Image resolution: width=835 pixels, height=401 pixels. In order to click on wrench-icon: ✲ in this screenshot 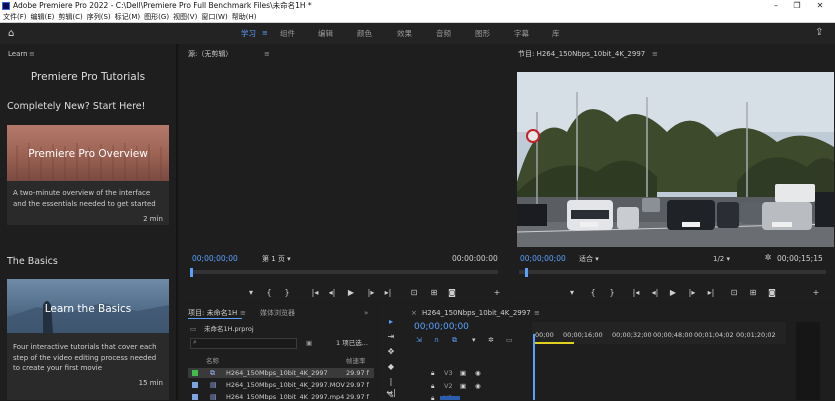, I will do `click(768, 258)`.